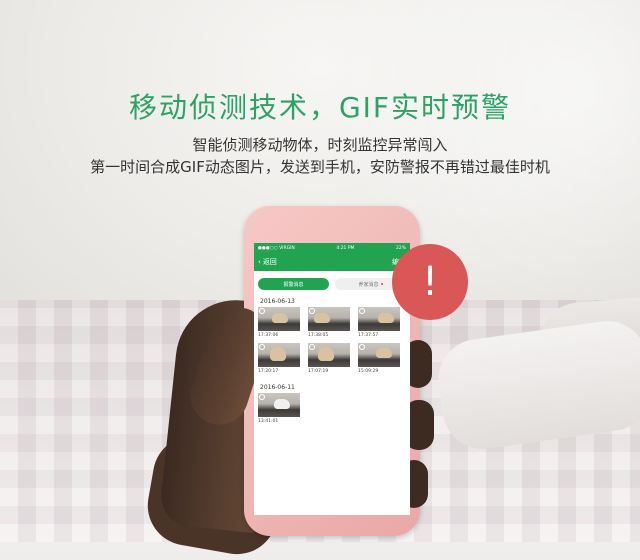 This screenshot has height=560, width=640. I want to click on group-date: 2016-06-13, so click(277, 301).